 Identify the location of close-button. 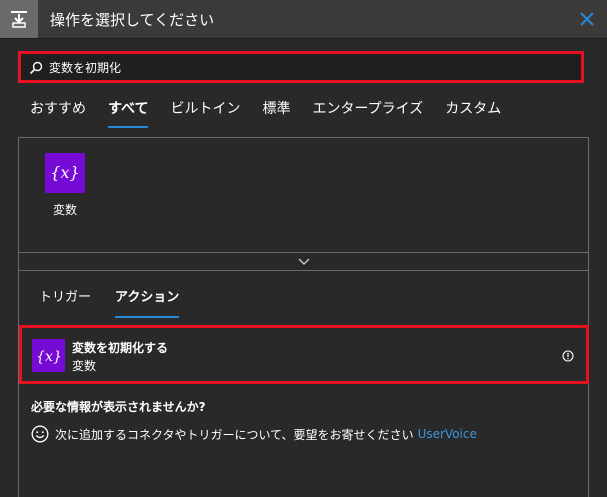
(587, 19).